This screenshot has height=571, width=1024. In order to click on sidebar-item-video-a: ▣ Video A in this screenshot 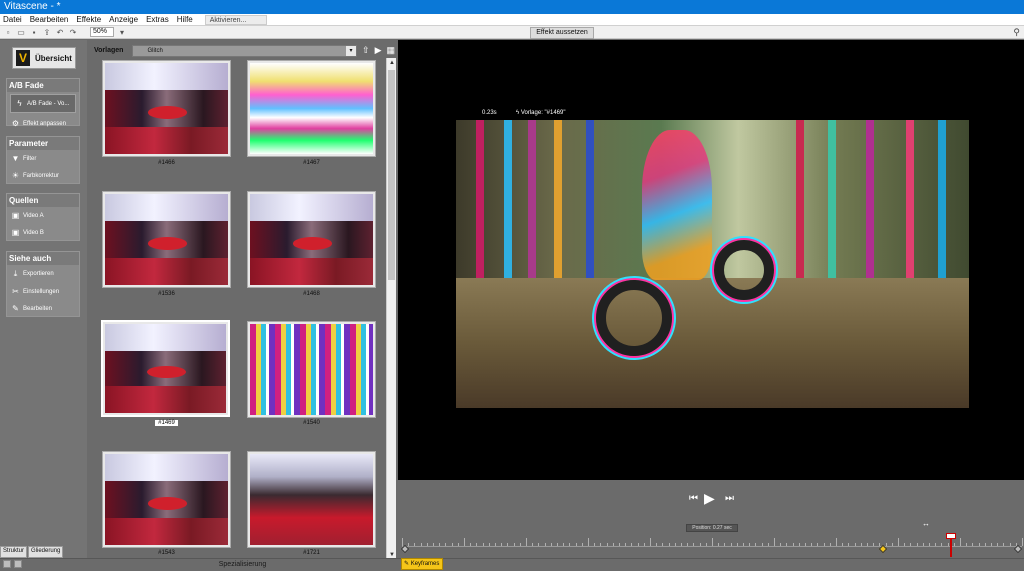, I will do `click(43, 215)`.